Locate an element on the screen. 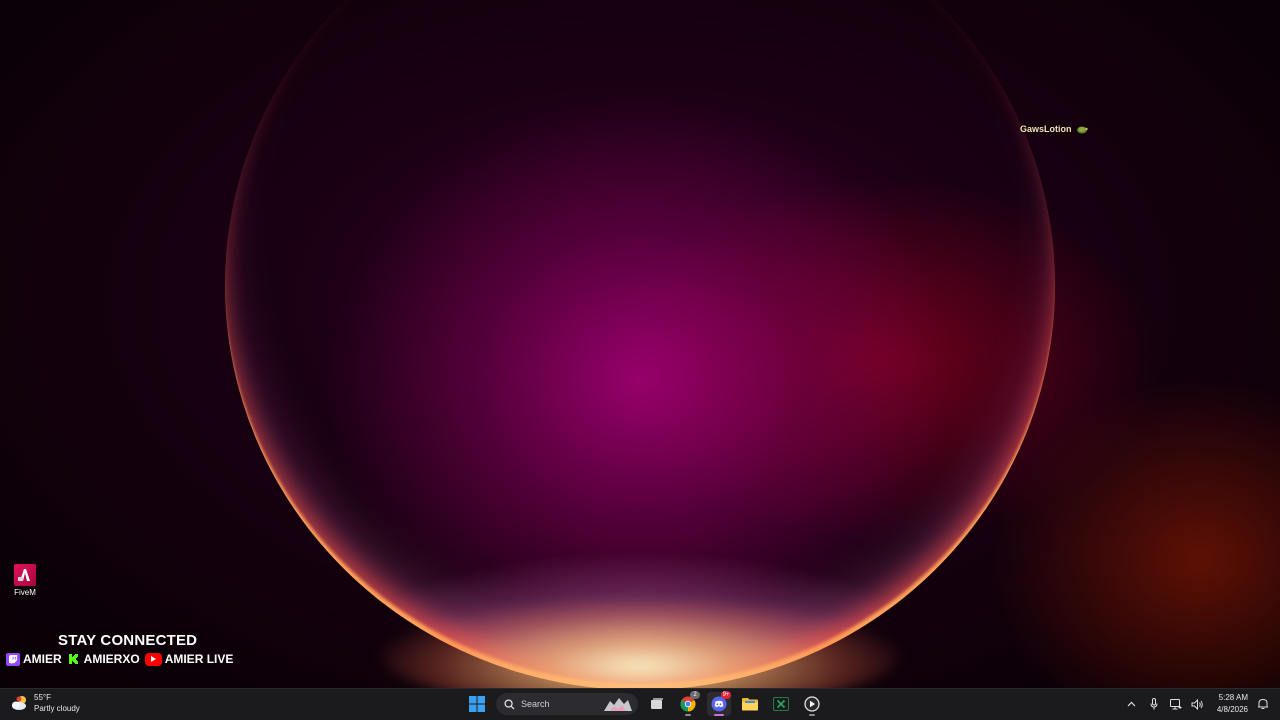  search-placeholder: Search is located at coordinates (535, 704).